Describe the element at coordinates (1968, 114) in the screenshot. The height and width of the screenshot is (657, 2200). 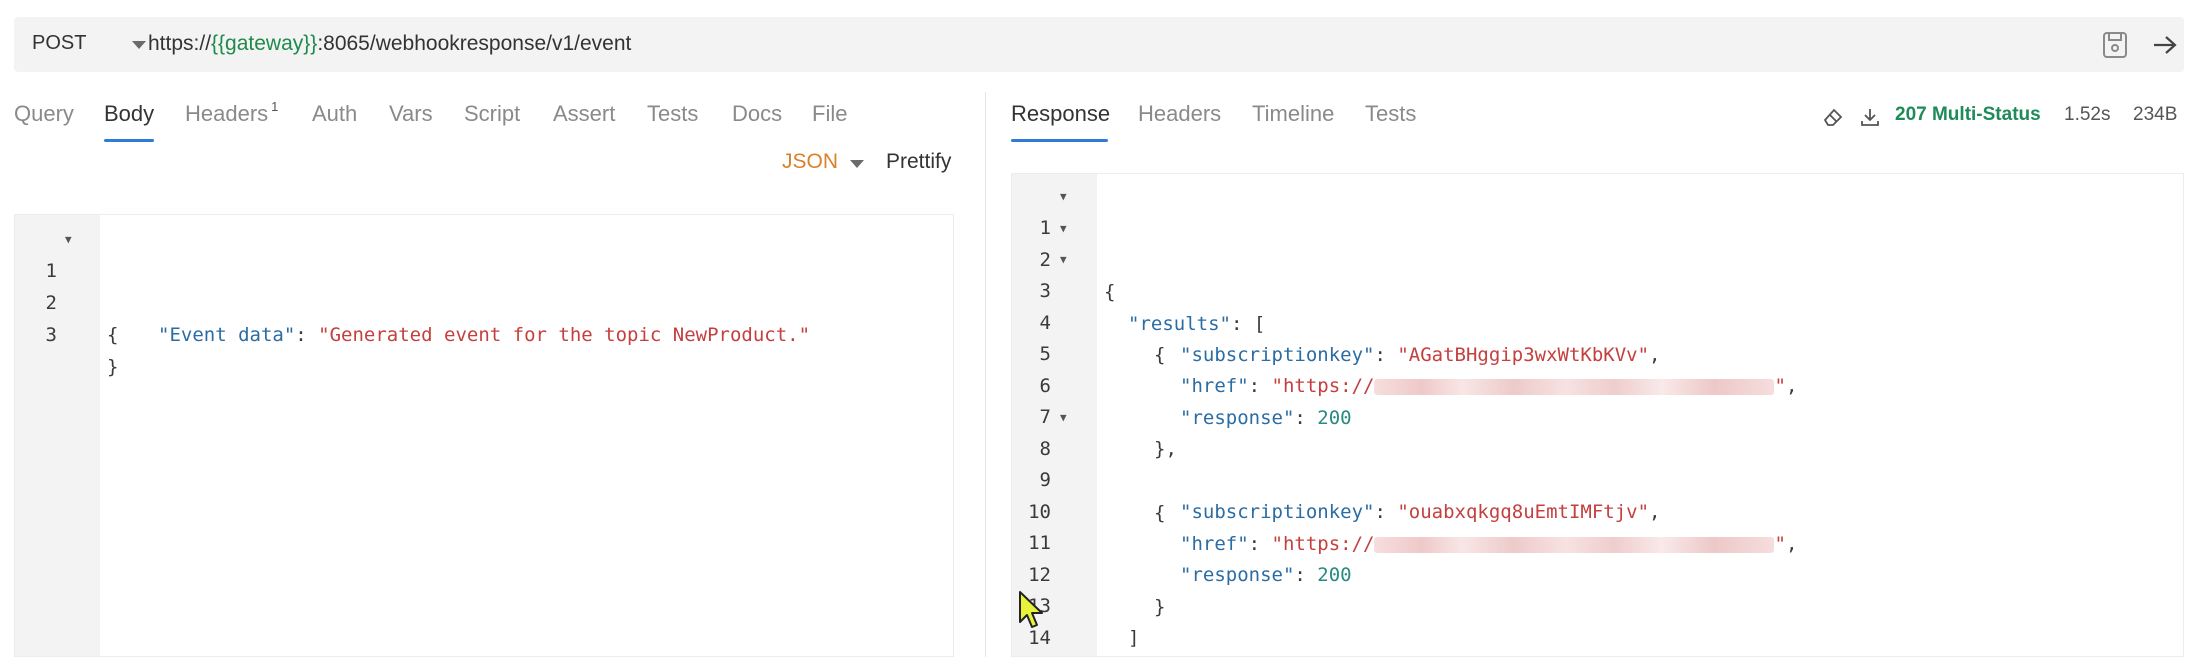
I see `status-badge: 207 Multi-Status` at that location.